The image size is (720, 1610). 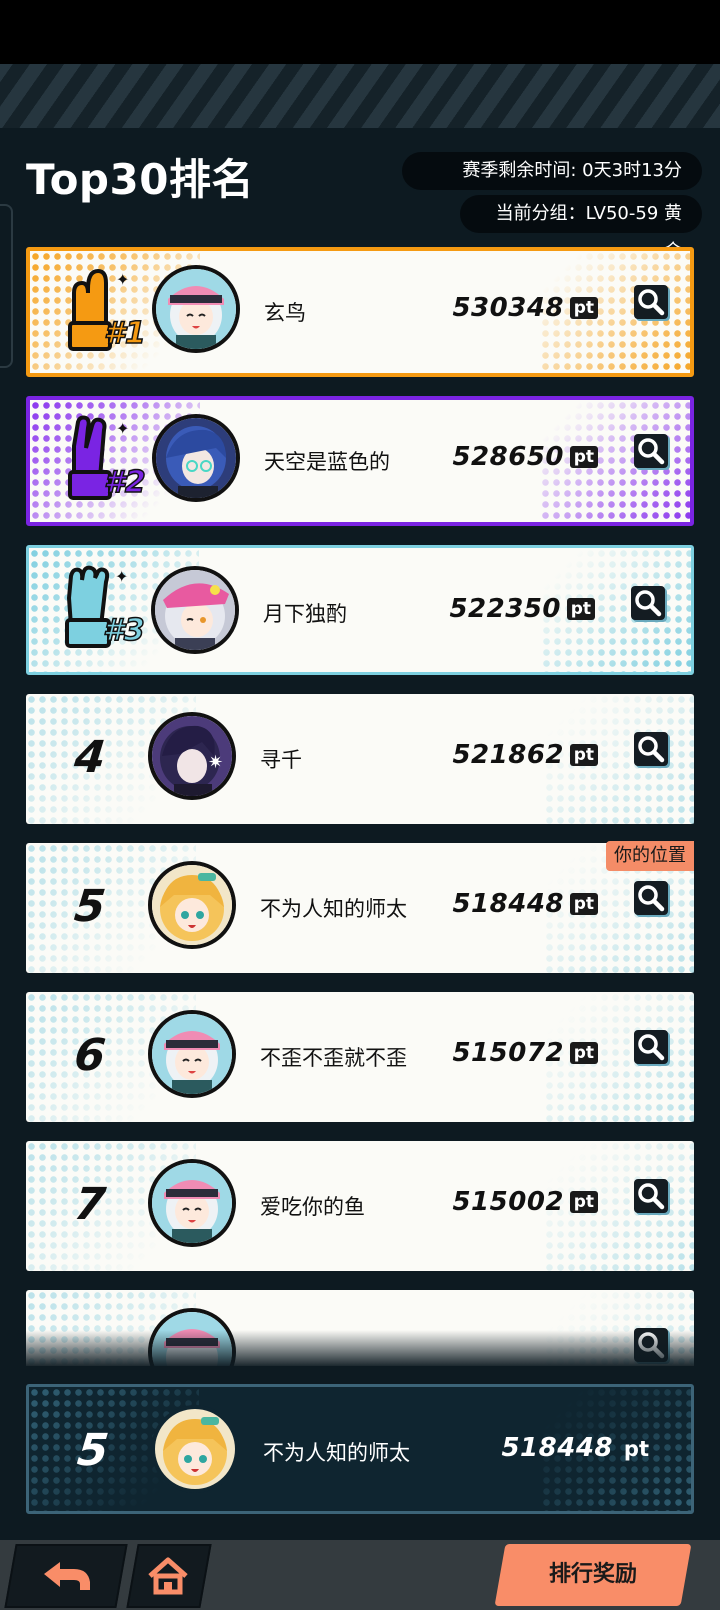 What do you see at coordinates (360, 759) in the screenshot?
I see `ranking-row-4: 4 ✷ 寻千 521862 pt` at bounding box center [360, 759].